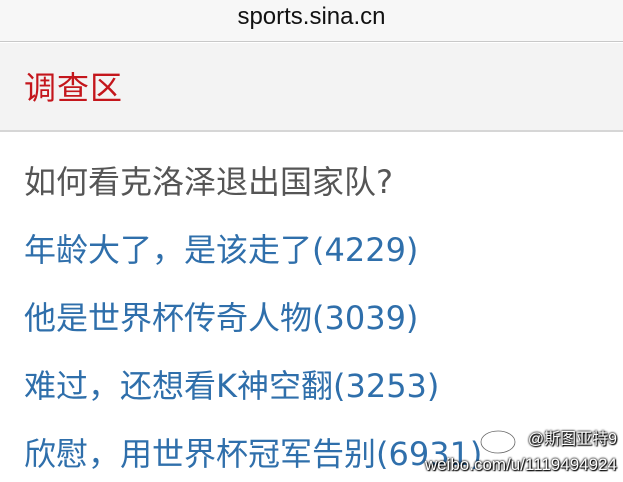 The height and width of the screenshot is (482, 623). I want to click on poll-option-2: 他是世界杯传奇人物(3039), so click(221, 318).